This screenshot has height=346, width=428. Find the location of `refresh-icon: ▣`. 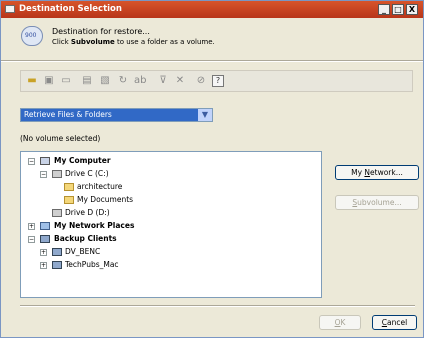

refresh-icon: ▣ is located at coordinates (49, 81).